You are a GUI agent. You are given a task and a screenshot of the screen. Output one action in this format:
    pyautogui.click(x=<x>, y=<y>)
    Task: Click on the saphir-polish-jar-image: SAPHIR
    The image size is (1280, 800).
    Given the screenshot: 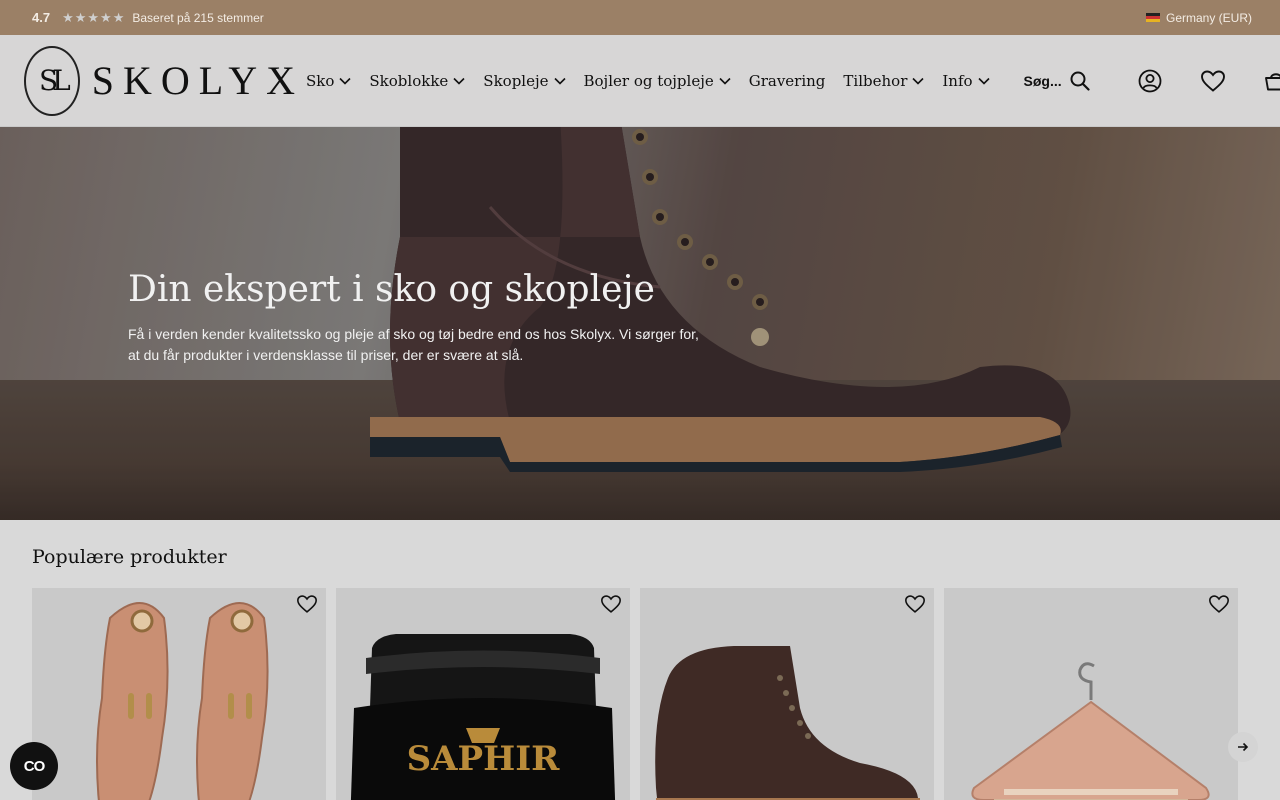 What is the action you would take?
    pyautogui.click(x=483, y=717)
    